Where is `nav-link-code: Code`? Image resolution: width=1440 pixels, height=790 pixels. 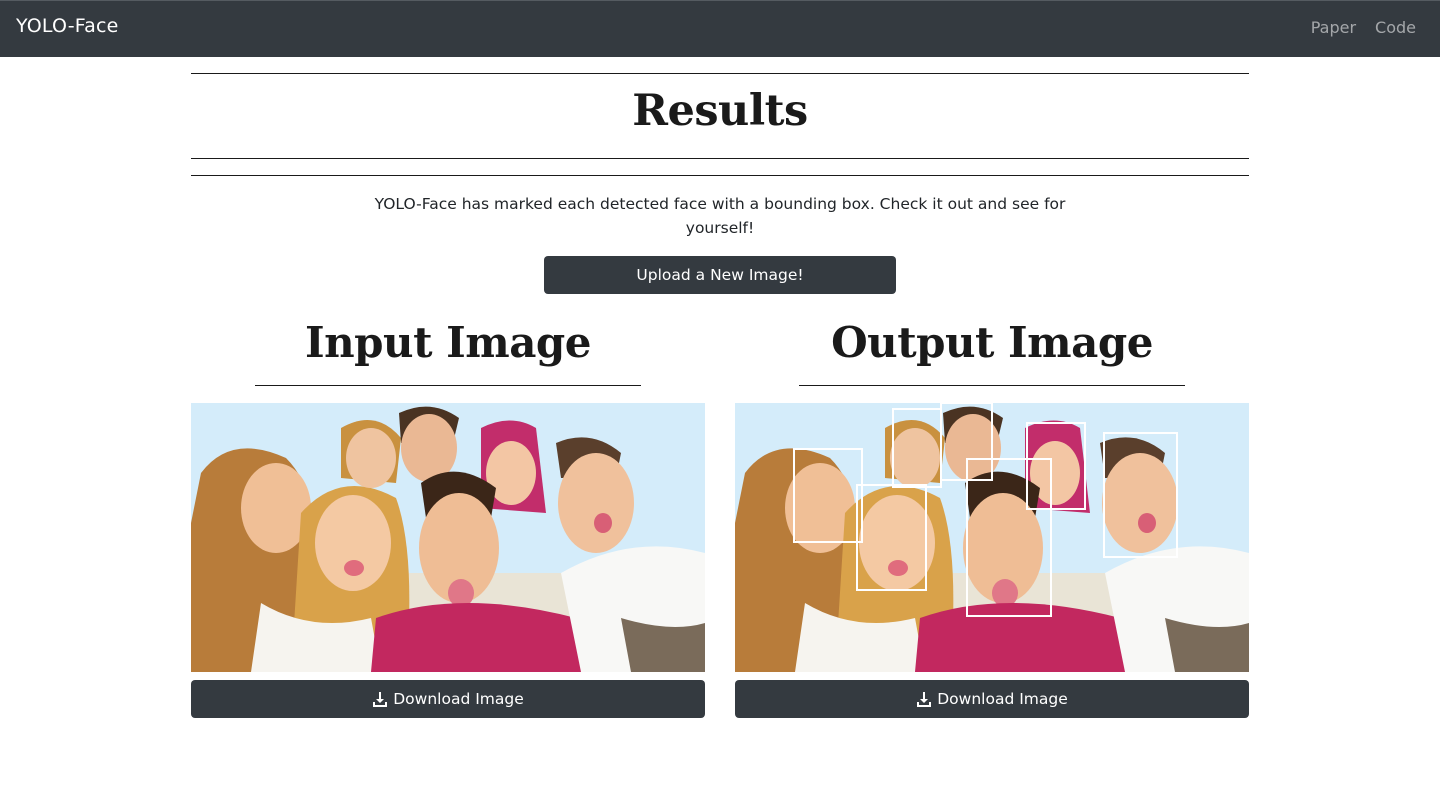 nav-link-code: Code is located at coordinates (1395, 27).